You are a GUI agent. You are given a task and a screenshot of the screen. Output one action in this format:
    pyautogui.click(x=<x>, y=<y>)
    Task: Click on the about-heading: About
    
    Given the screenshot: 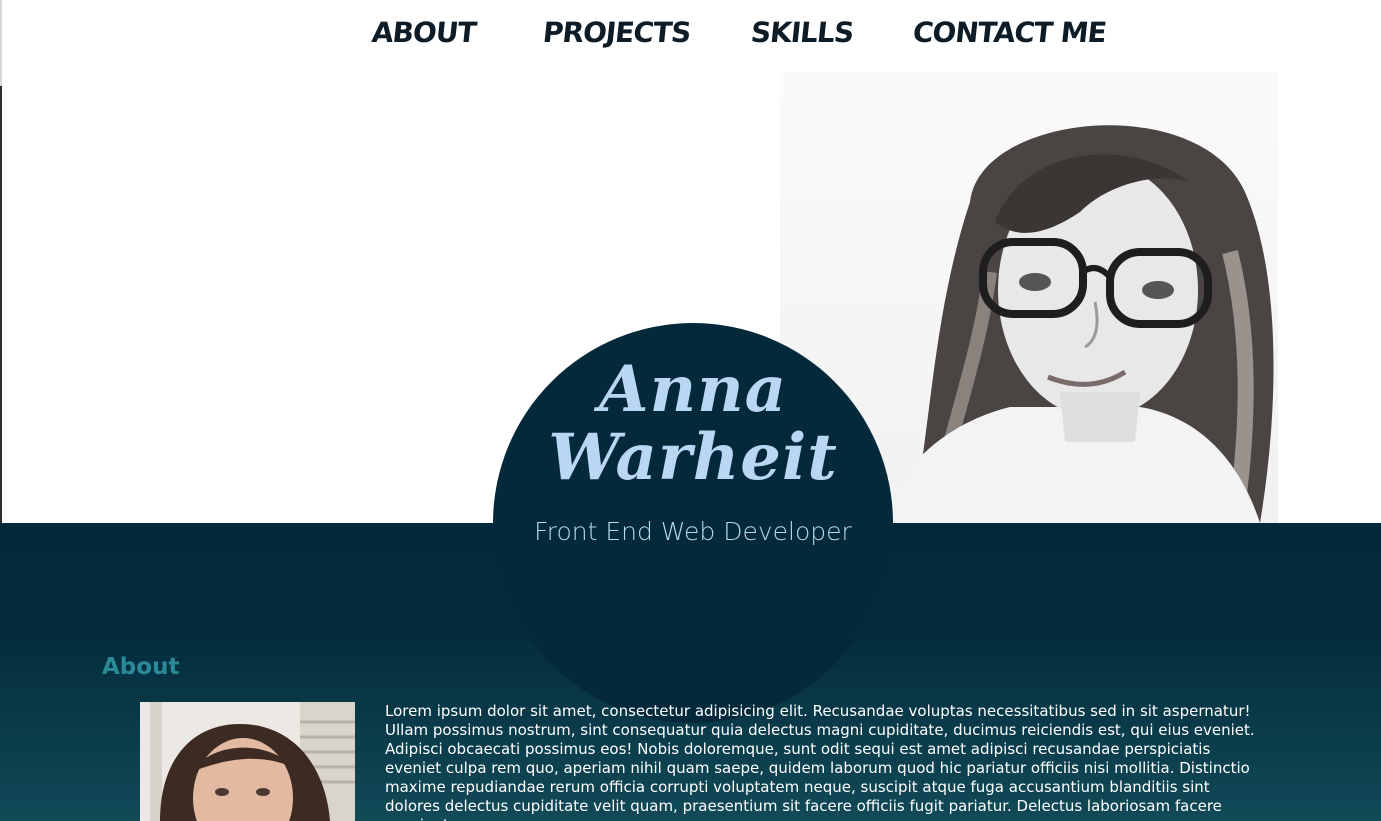 What is the action you would take?
    pyautogui.click(x=141, y=667)
    